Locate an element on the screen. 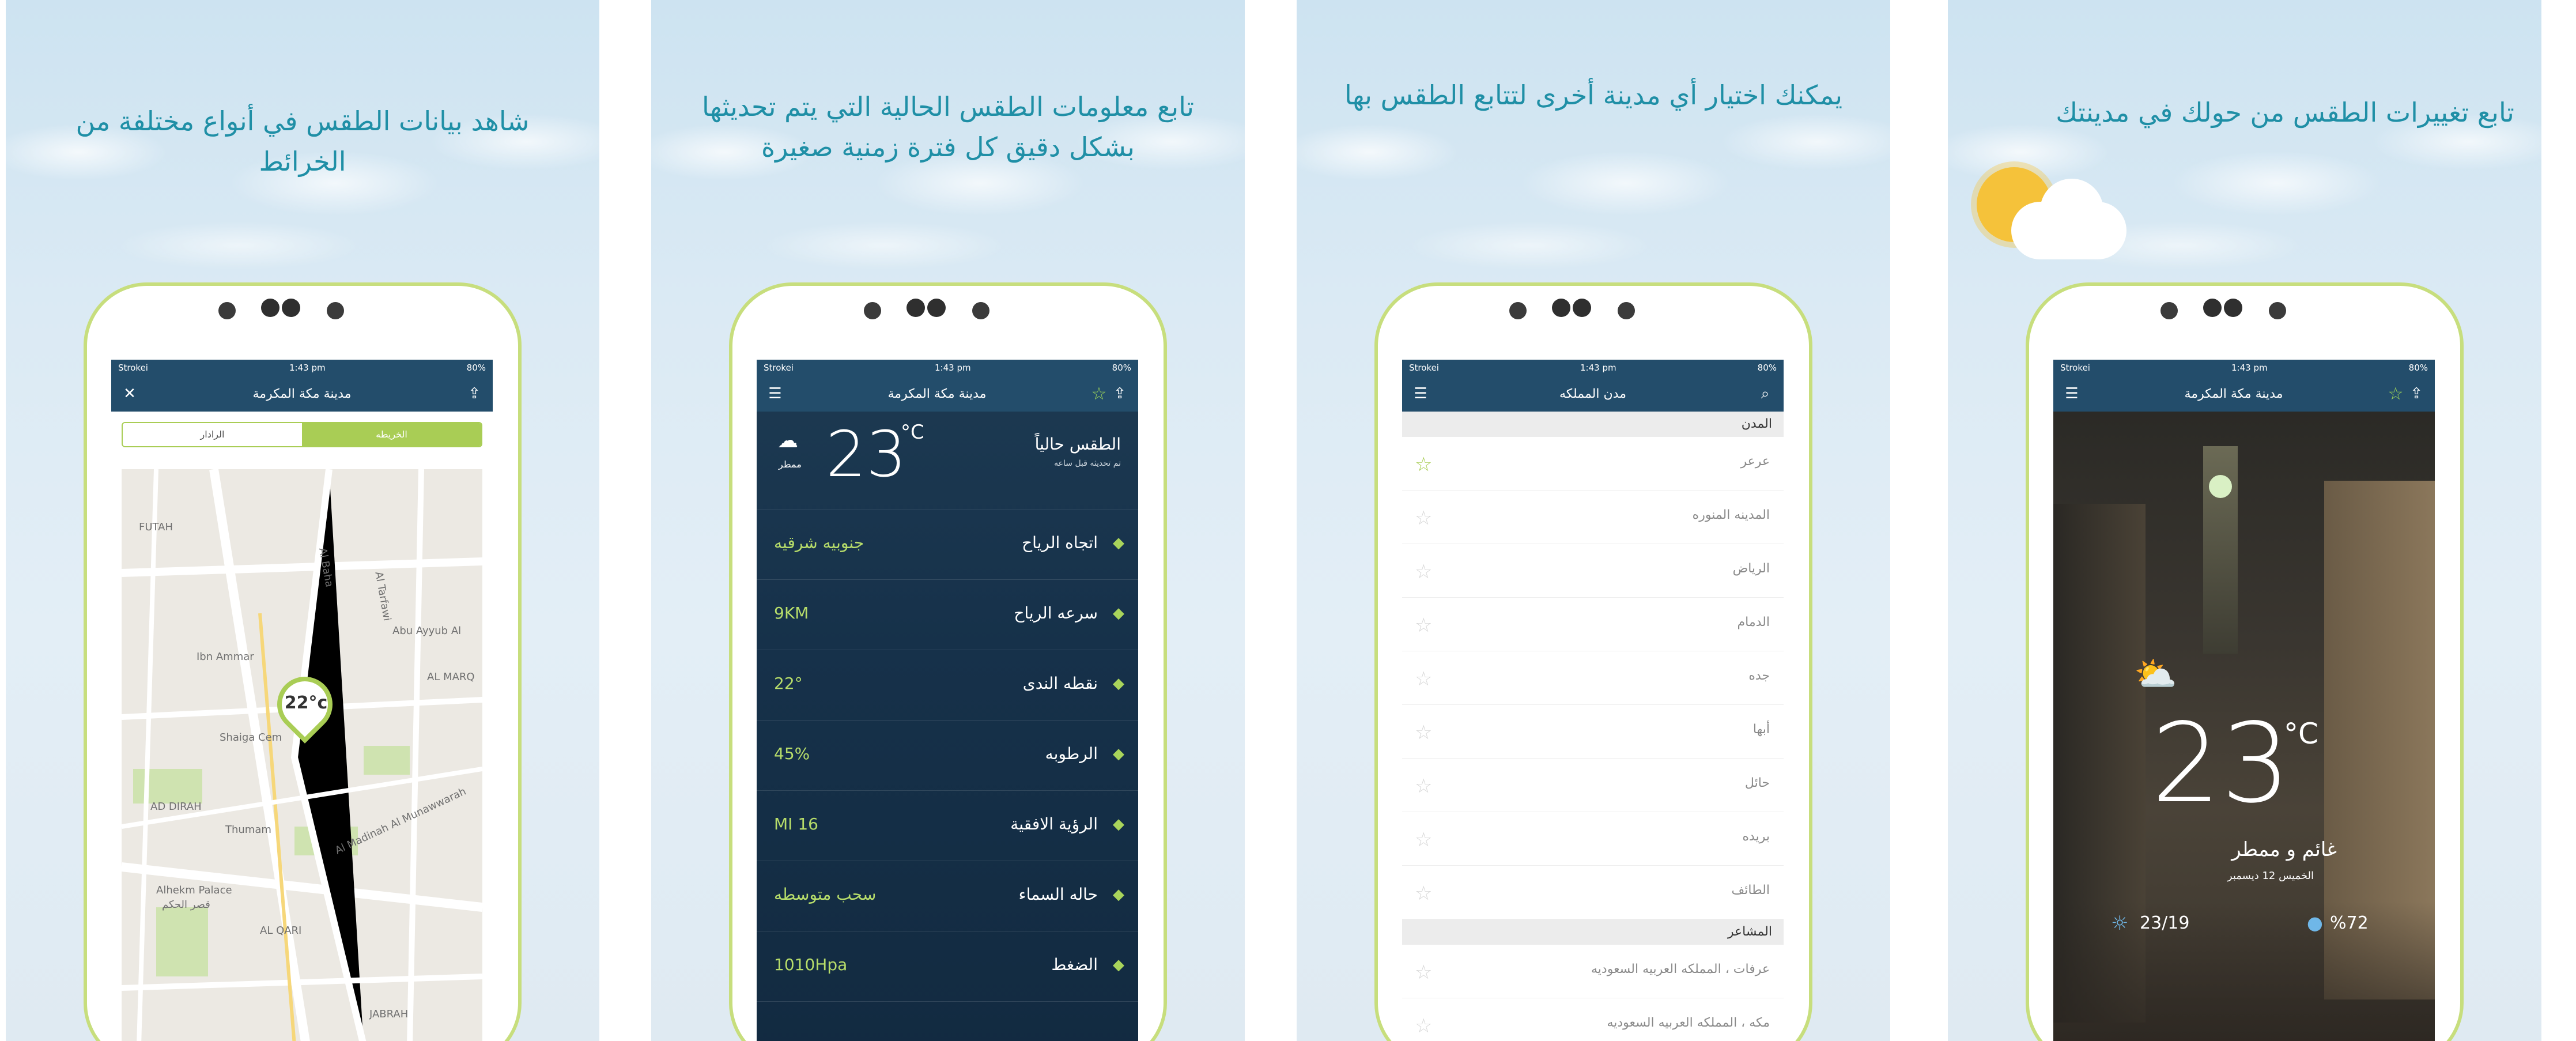 This screenshot has height=1041, width=2576. city-name: جده is located at coordinates (1759, 676).